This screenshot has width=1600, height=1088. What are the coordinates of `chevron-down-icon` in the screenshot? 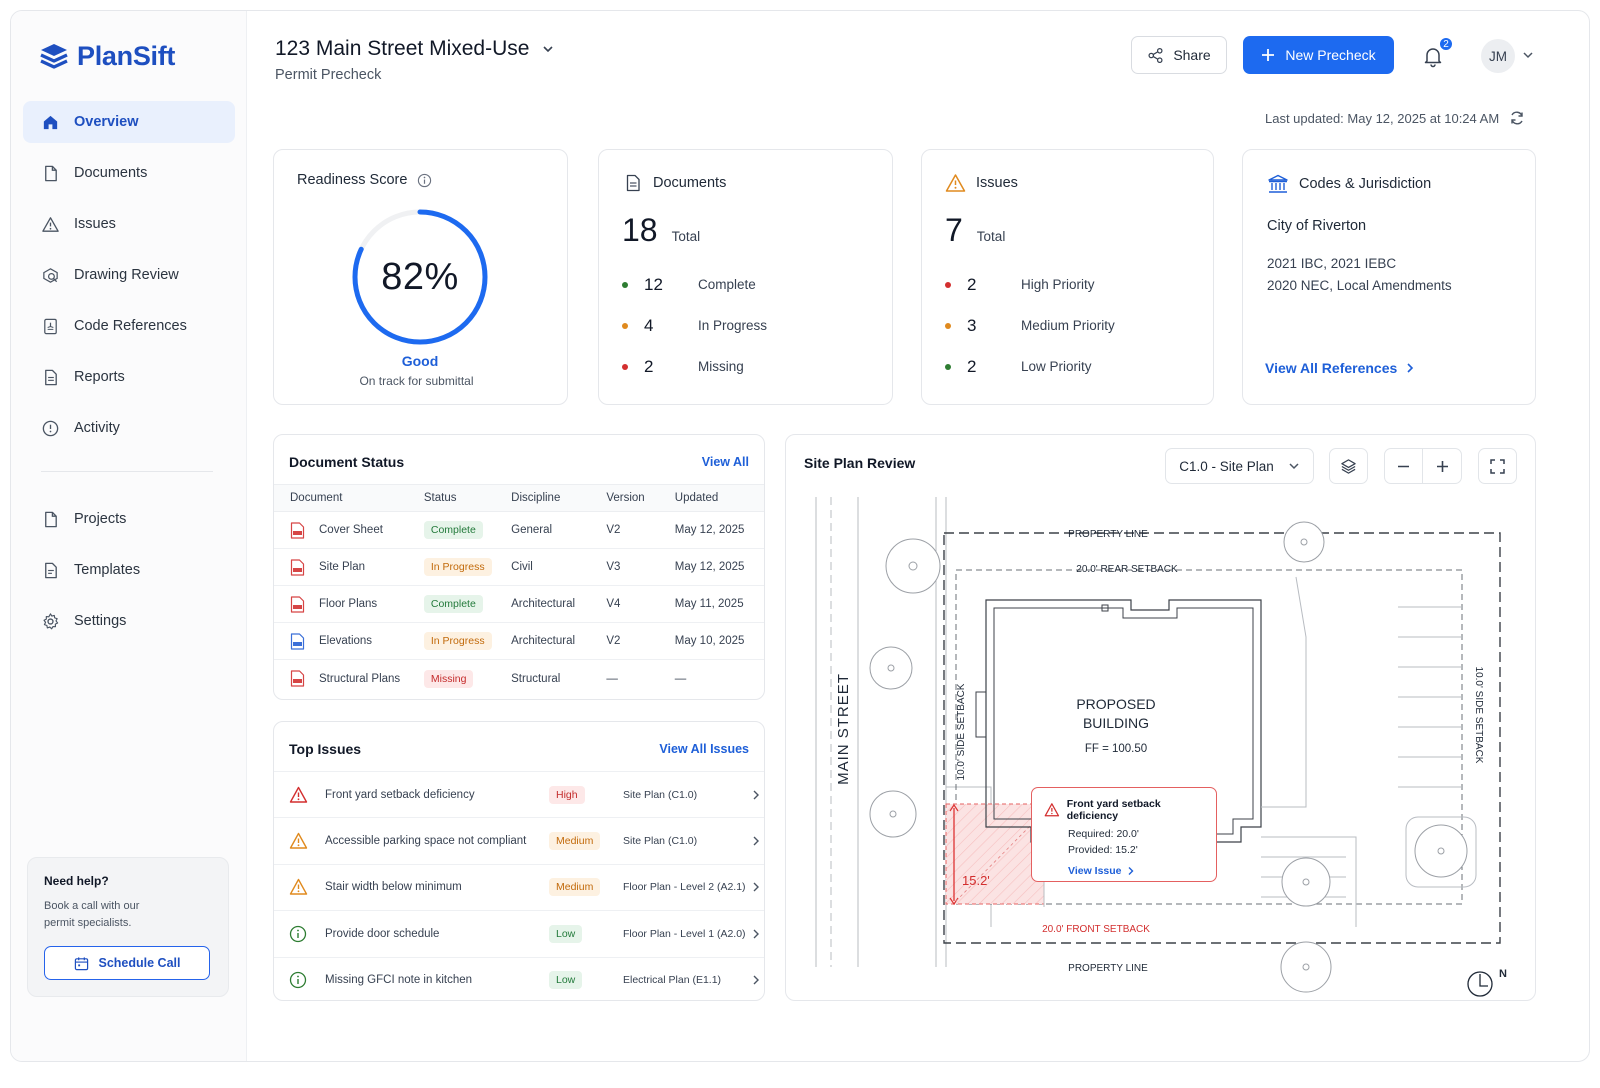 It's located at (1528, 55).